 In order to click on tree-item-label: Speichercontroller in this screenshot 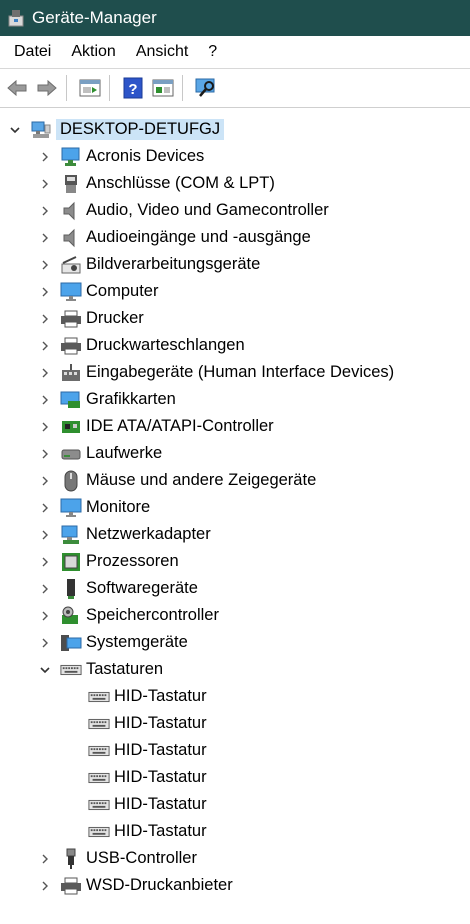, I will do `click(152, 615)`.